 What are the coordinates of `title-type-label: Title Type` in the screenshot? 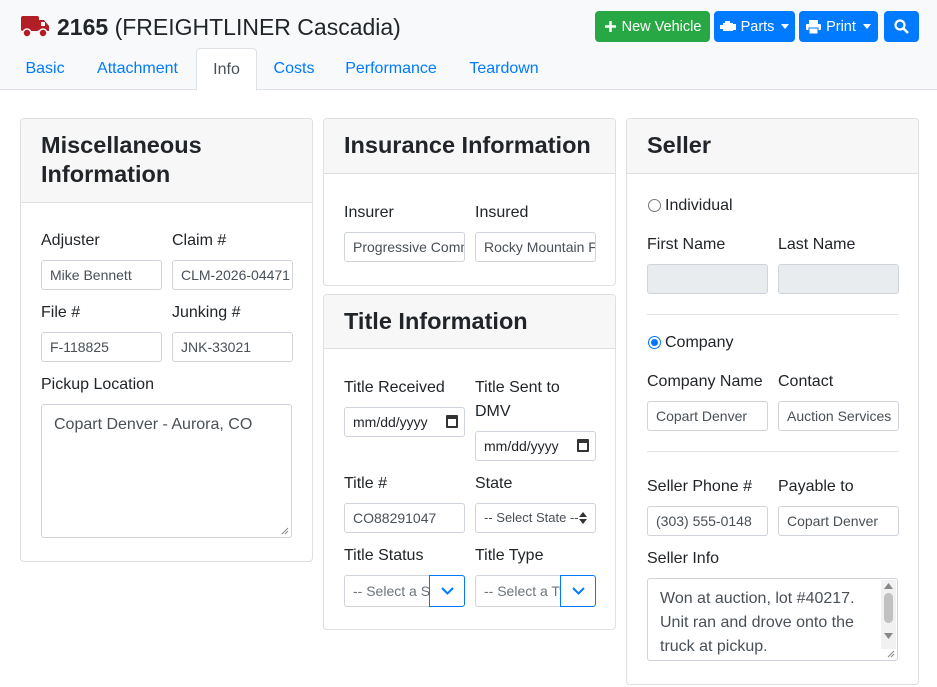 It's located at (509, 555).